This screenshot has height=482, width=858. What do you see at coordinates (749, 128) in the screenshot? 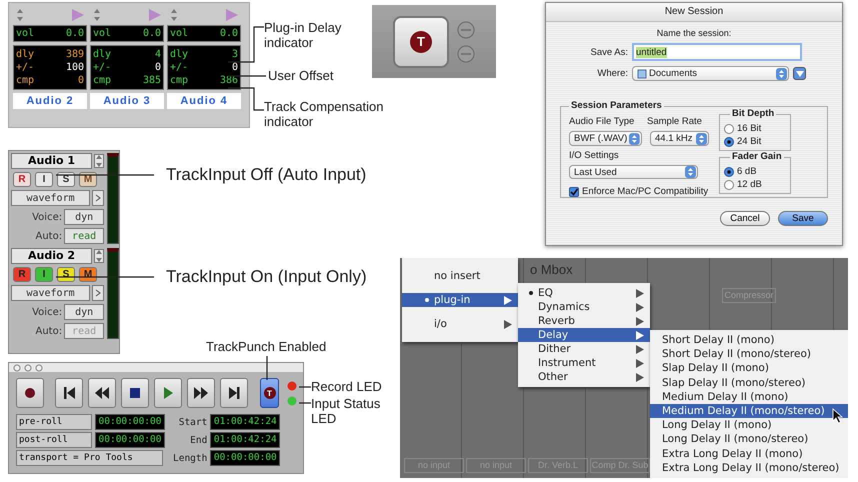
I see `radio-label: 16 Bit` at bounding box center [749, 128].